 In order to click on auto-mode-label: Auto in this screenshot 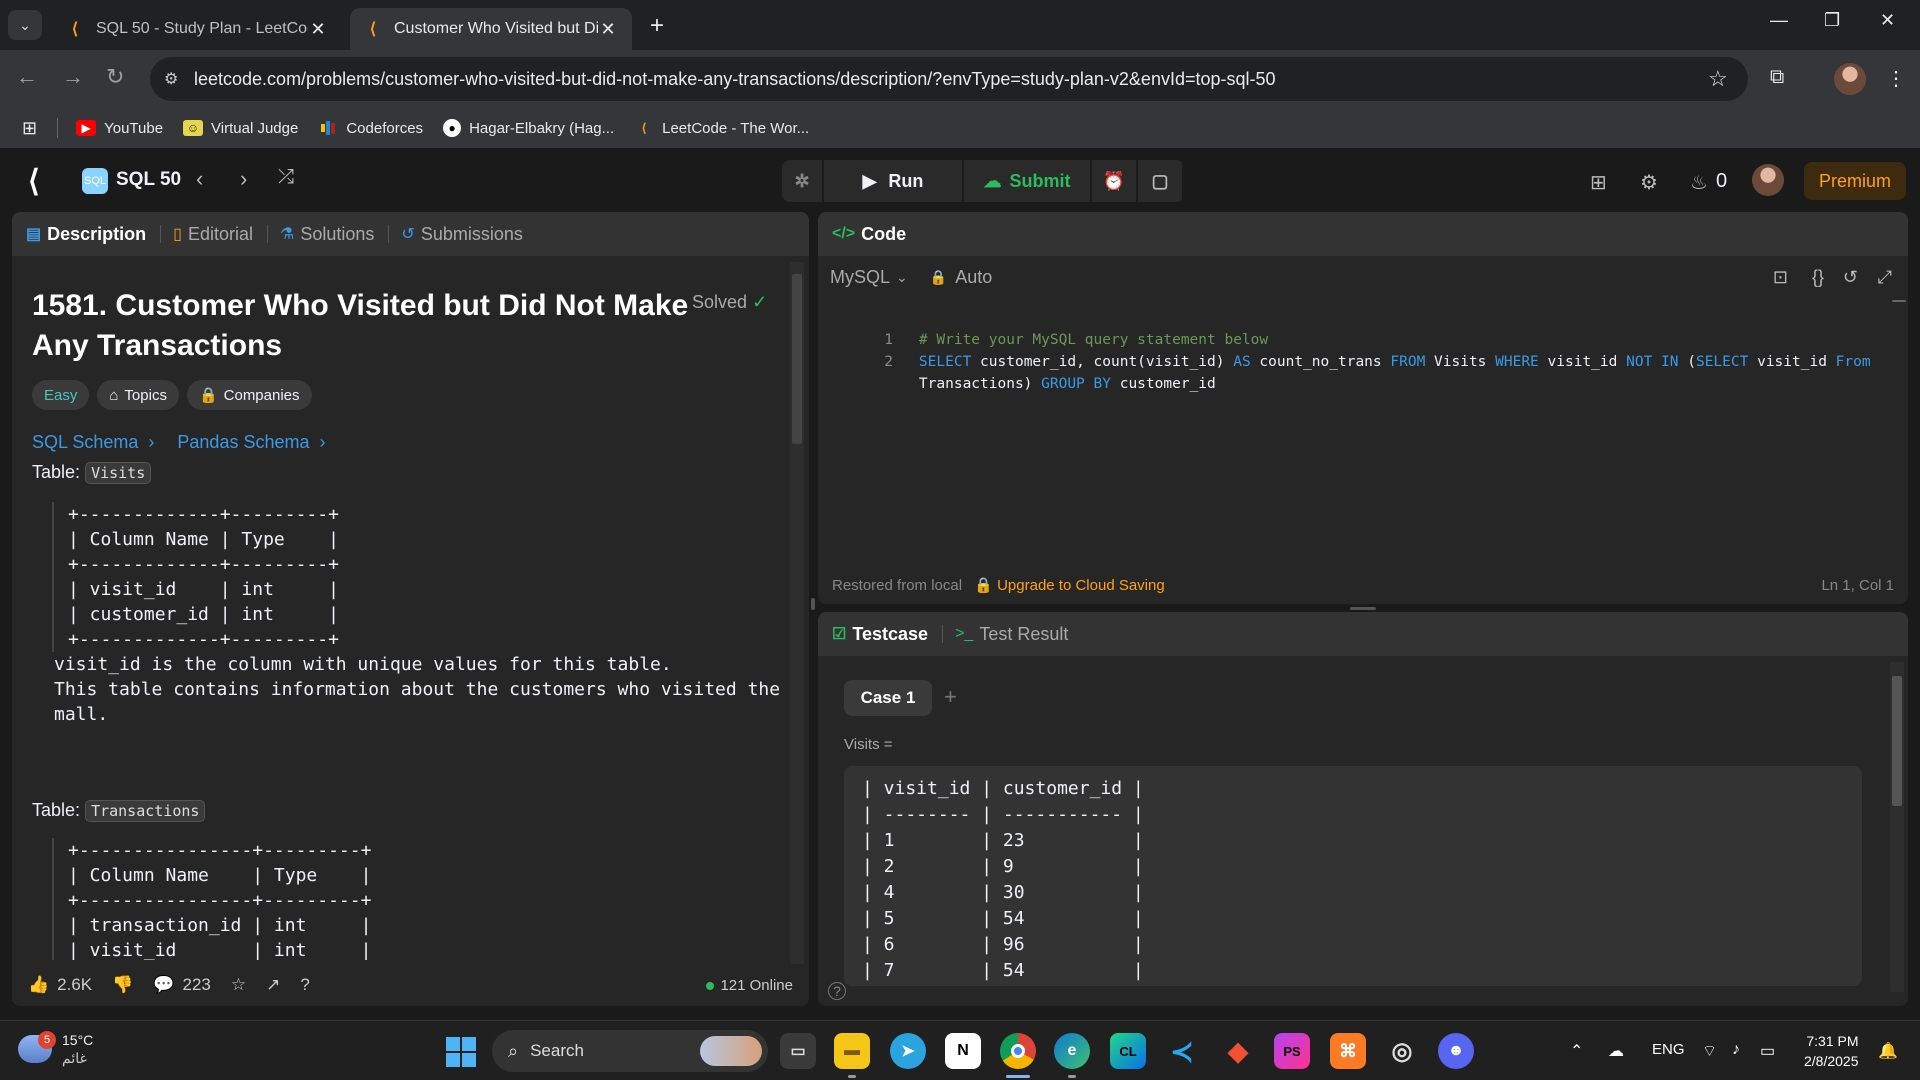, I will do `click(973, 277)`.